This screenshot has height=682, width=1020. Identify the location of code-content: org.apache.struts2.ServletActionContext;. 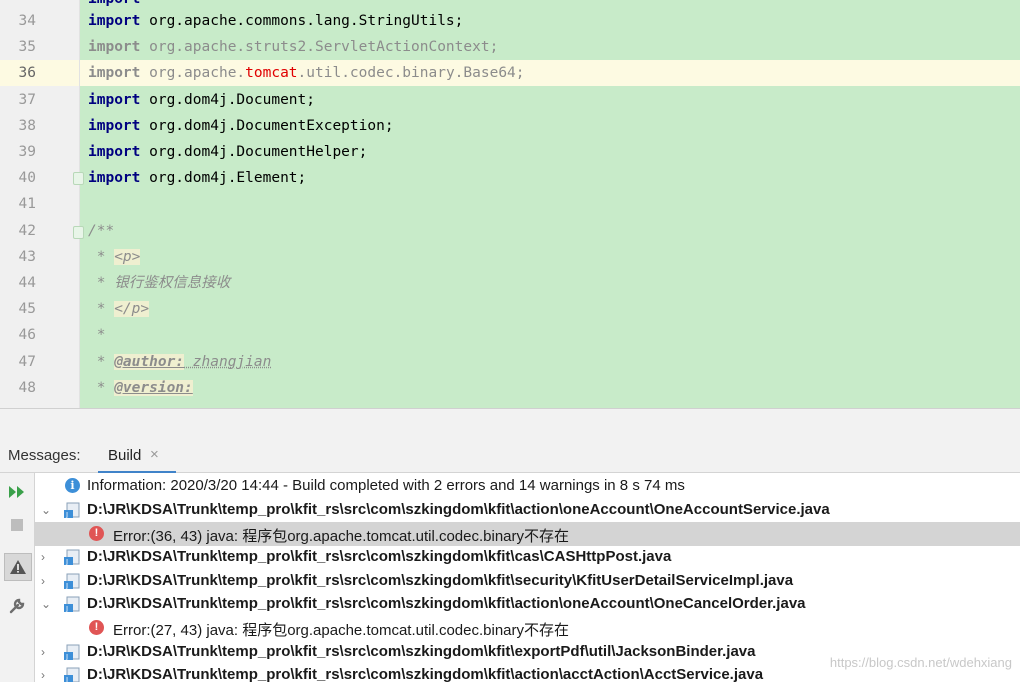
(319, 47).